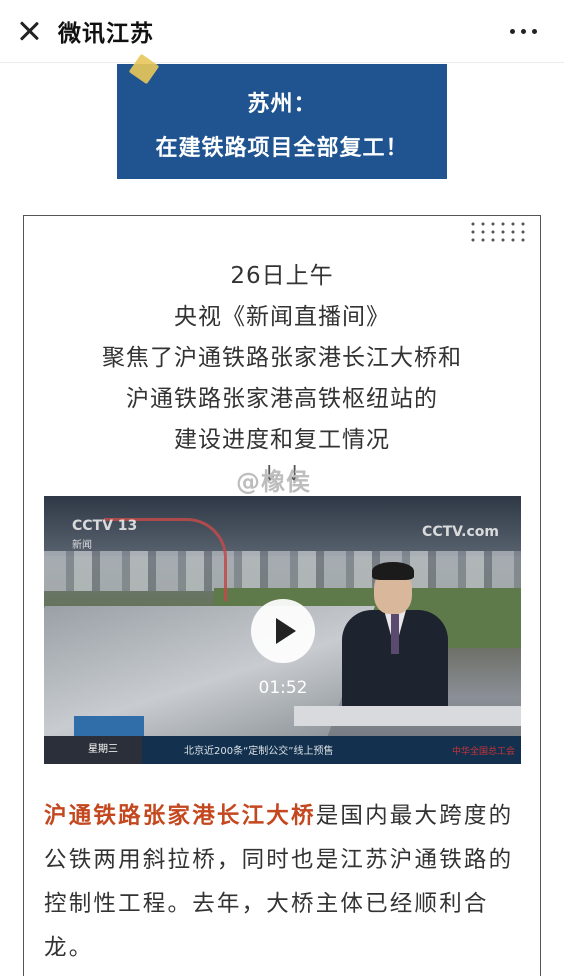  What do you see at coordinates (109, 727) in the screenshot?
I see `inset-thumbnail` at bounding box center [109, 727].